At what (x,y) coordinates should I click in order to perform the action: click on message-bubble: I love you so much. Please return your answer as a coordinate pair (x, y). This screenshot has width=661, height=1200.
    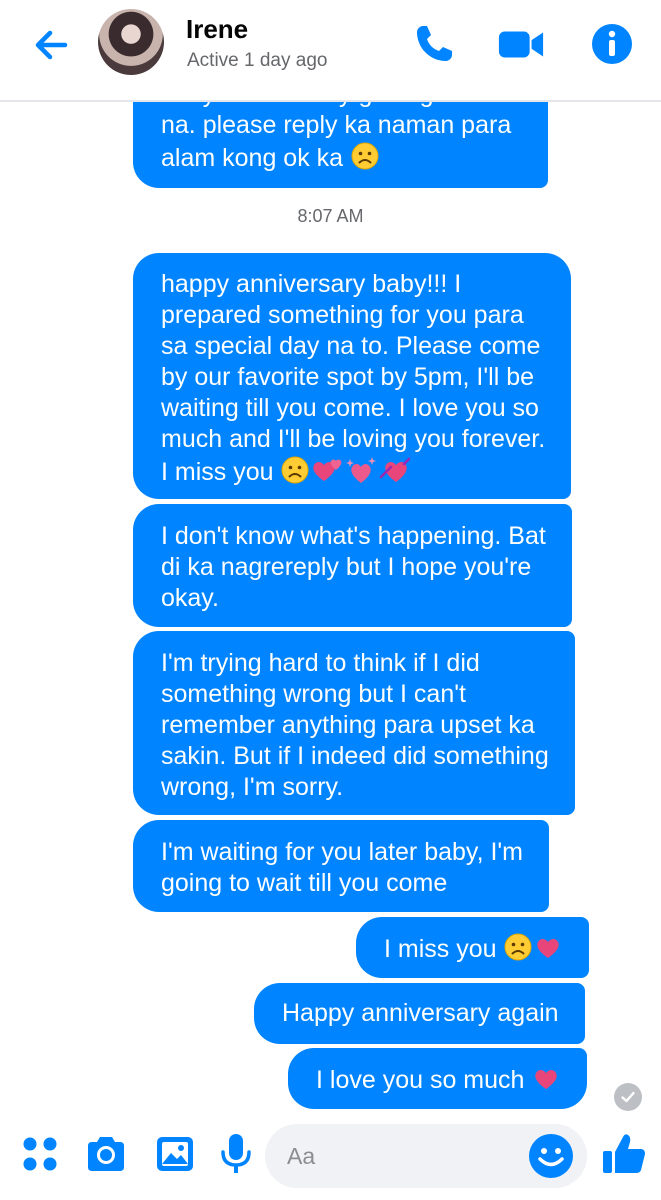
    Looking at the image, I should click on (438, 1078).